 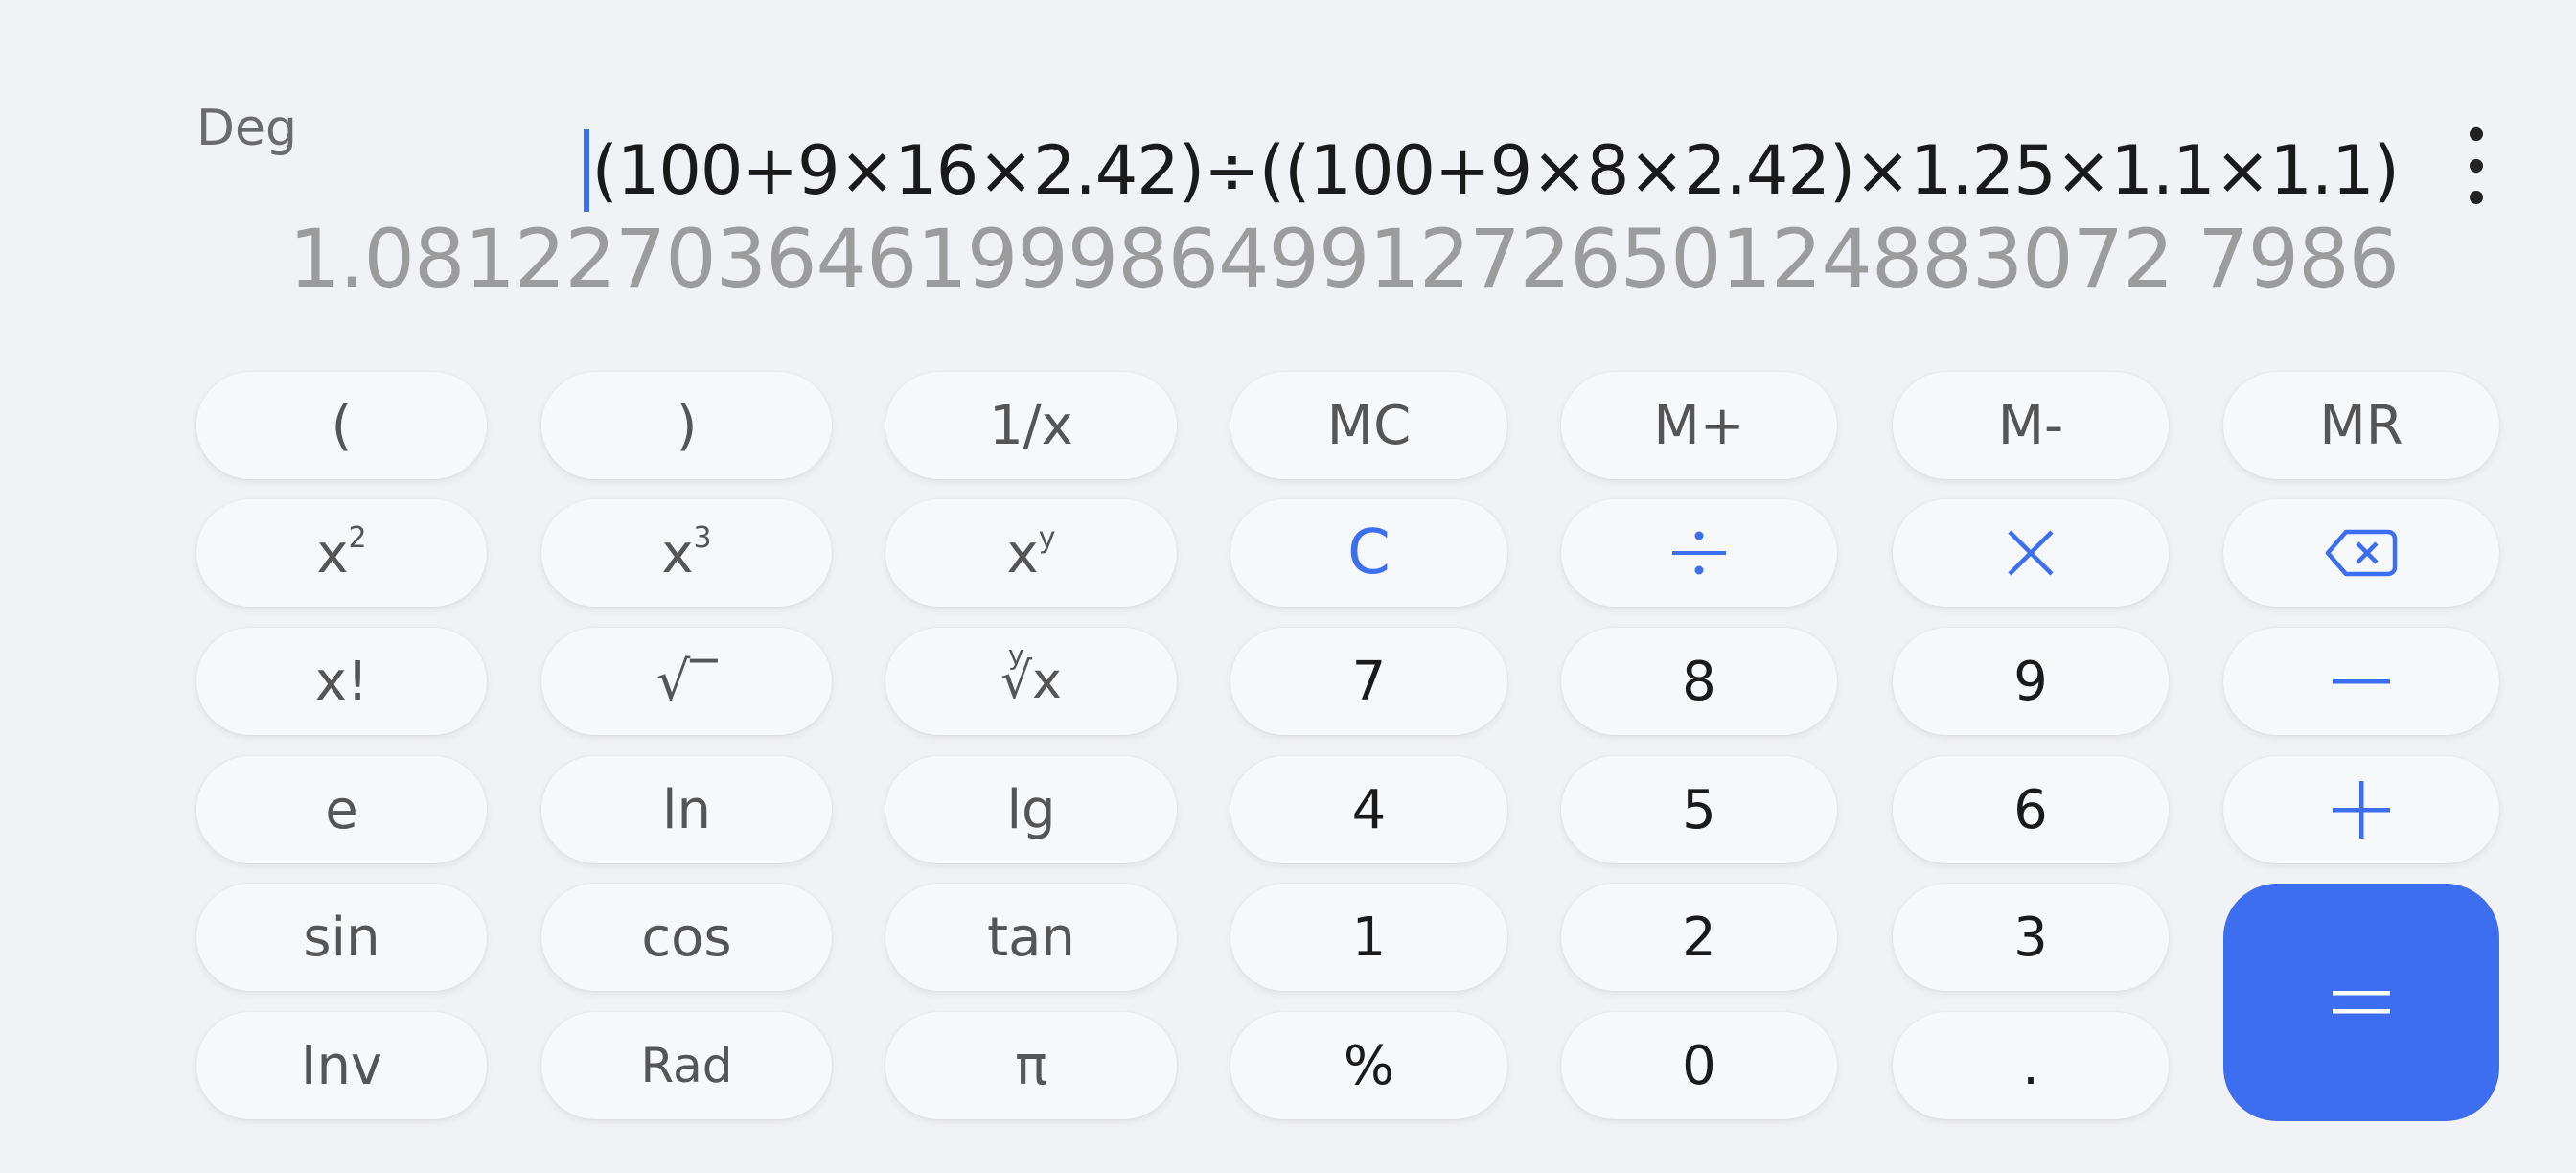 I want to click on digit-7-button: 7, so click(x=1368, y=681).